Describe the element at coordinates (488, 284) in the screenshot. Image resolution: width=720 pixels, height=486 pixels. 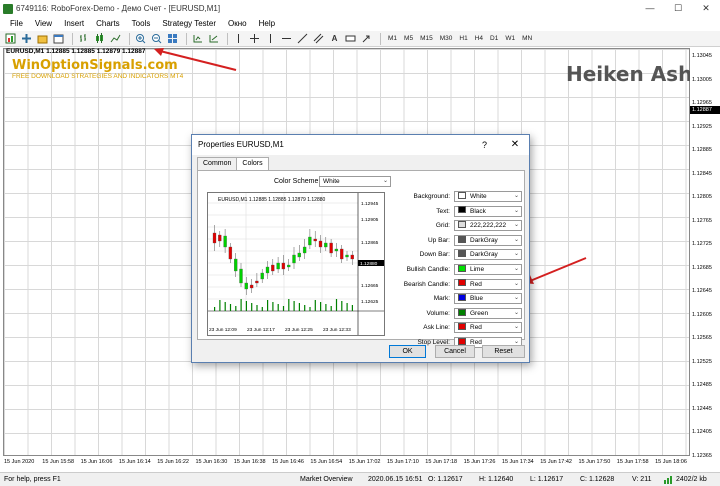
I see `bearish-candle-color-select: Red ⌄` at that location.